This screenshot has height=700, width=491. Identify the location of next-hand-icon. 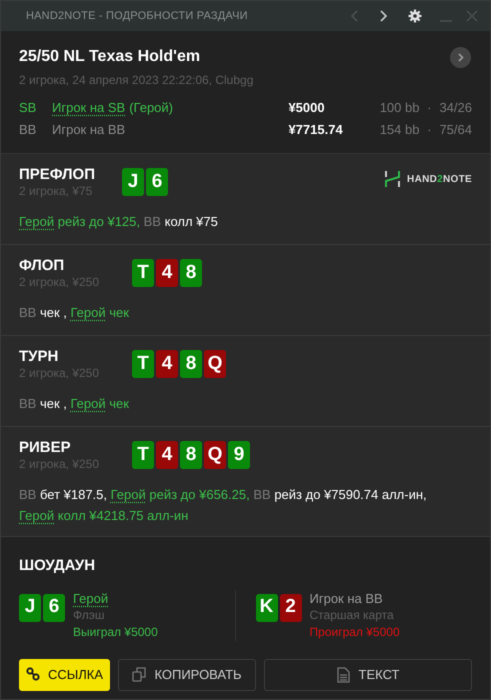
(460, 57).